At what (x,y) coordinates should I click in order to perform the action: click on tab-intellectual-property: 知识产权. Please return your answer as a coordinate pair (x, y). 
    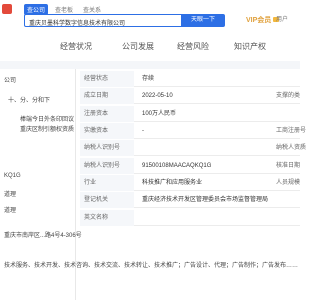
    Looking at the image, I should click on (250, 46).